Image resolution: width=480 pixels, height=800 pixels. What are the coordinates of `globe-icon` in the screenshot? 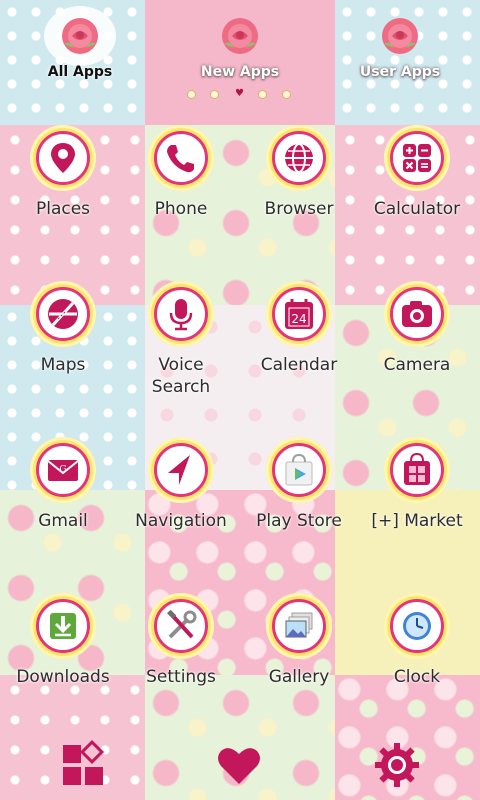 It's located at (299, 158).